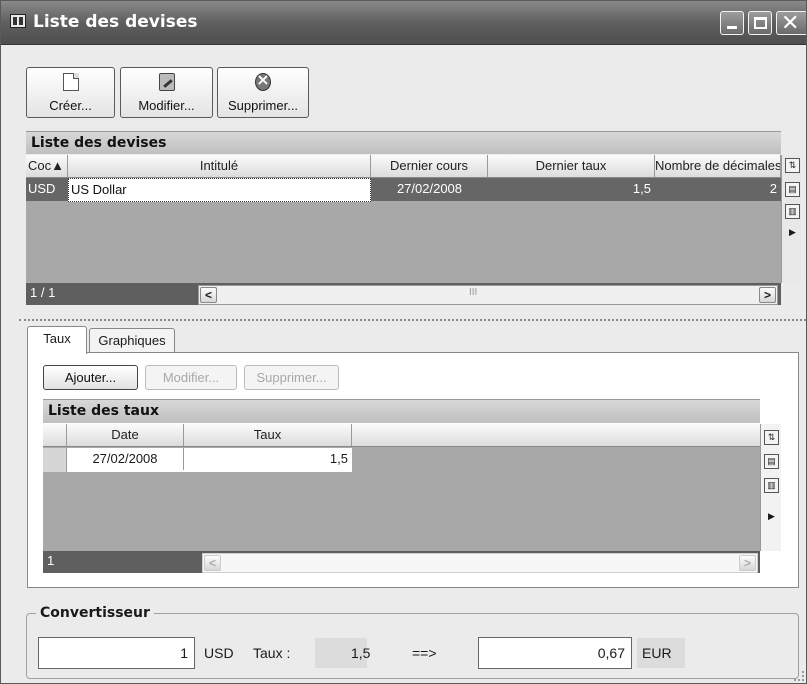 Image resolution: width=807 pixels, height=684 pixels. I want to click on column-header-rate: Taux, so click(268, 435).